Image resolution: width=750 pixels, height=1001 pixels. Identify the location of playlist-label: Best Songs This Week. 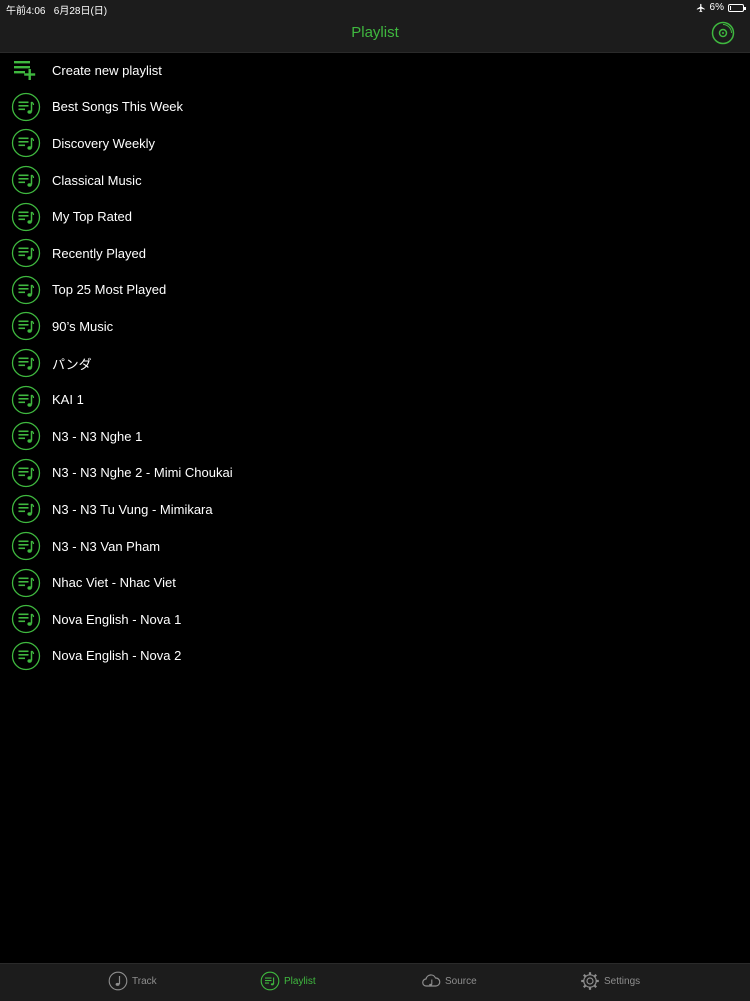
(118, 107).